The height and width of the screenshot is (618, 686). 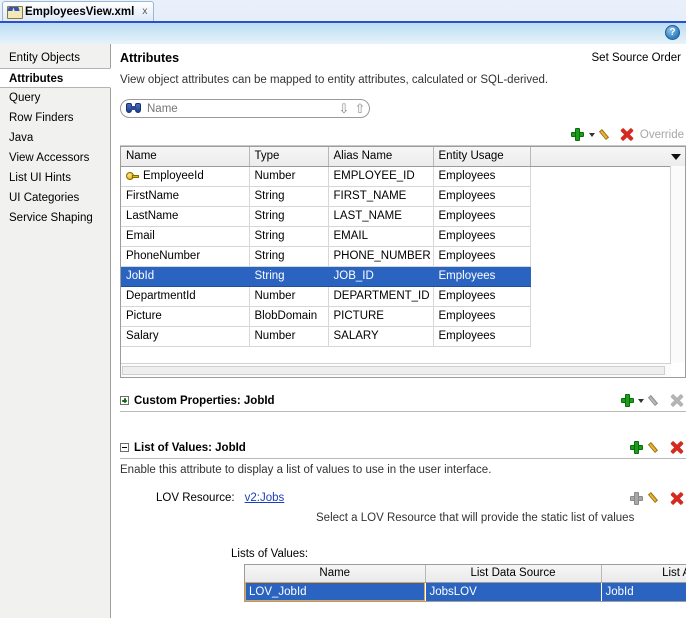 I want to click on table-row: FirstName String FIRST_NAME Employees, so click(x=403, y=196).